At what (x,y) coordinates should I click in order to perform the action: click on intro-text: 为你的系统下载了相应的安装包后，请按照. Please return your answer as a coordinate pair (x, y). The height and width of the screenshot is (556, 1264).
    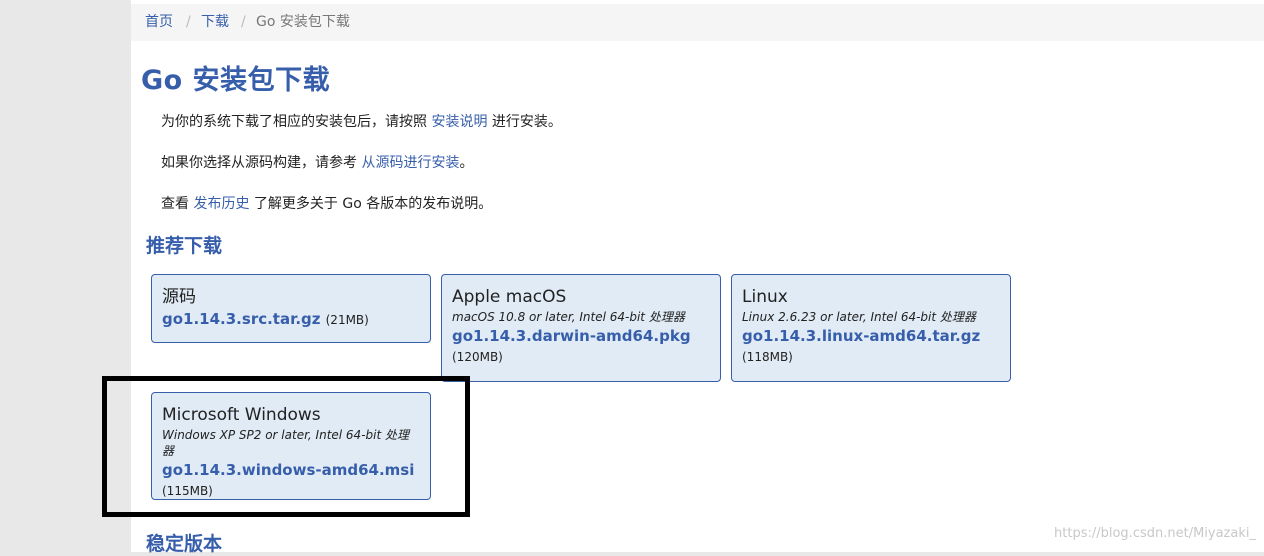
    Looking at the image, I should click on (294, 122).